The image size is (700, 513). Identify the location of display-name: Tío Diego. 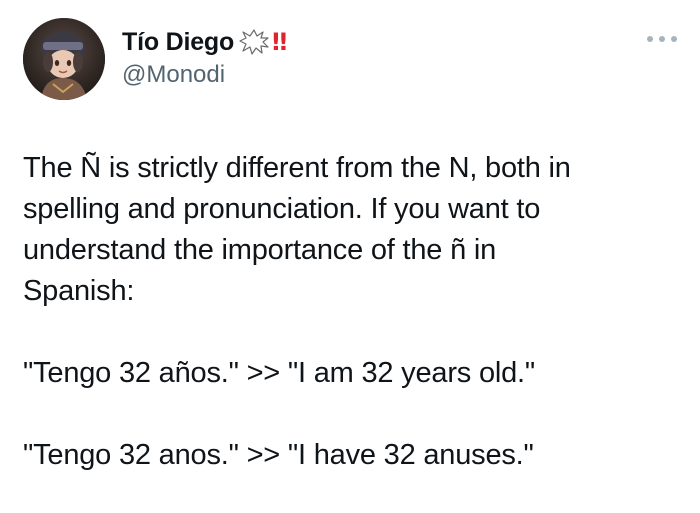
(178, 42).